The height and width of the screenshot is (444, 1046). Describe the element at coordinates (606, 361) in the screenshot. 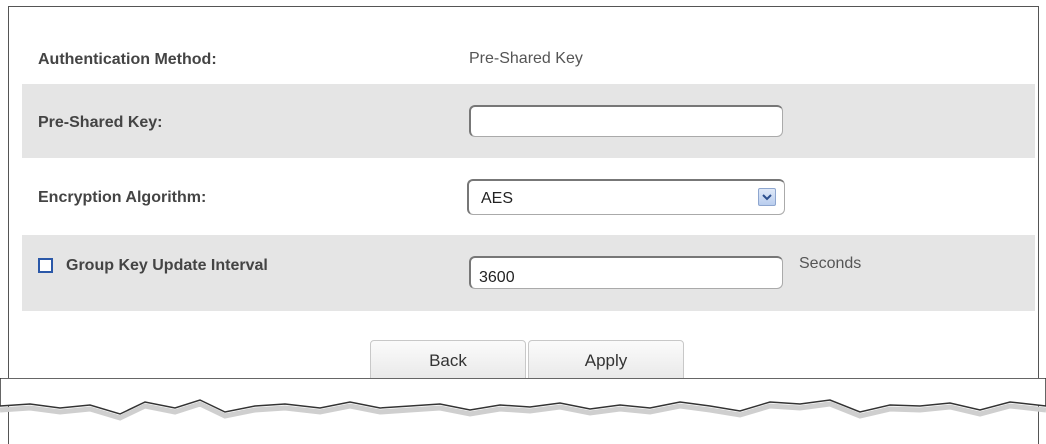

I see `apply-button: Apply` at that location.